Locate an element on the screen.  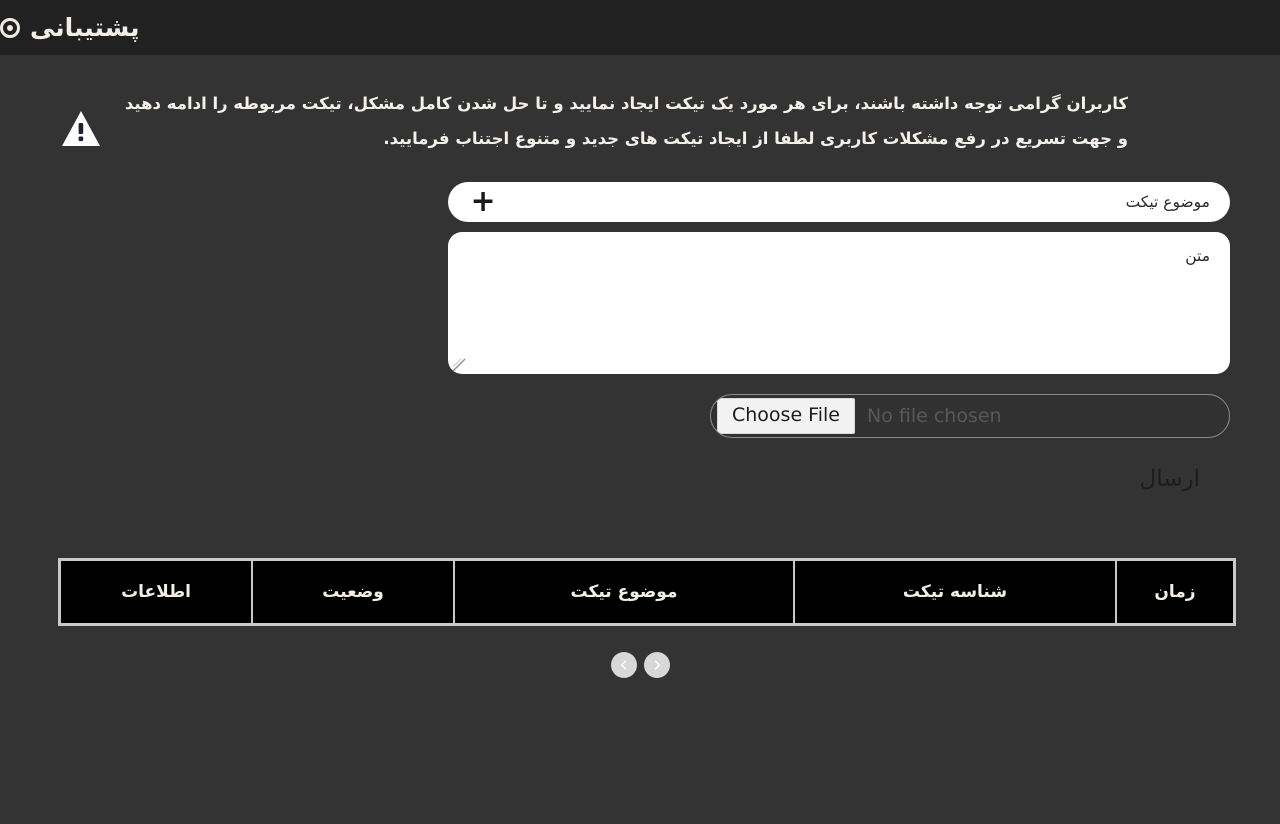
app-header: پشتیبانی is located at coordinates (640, 27).